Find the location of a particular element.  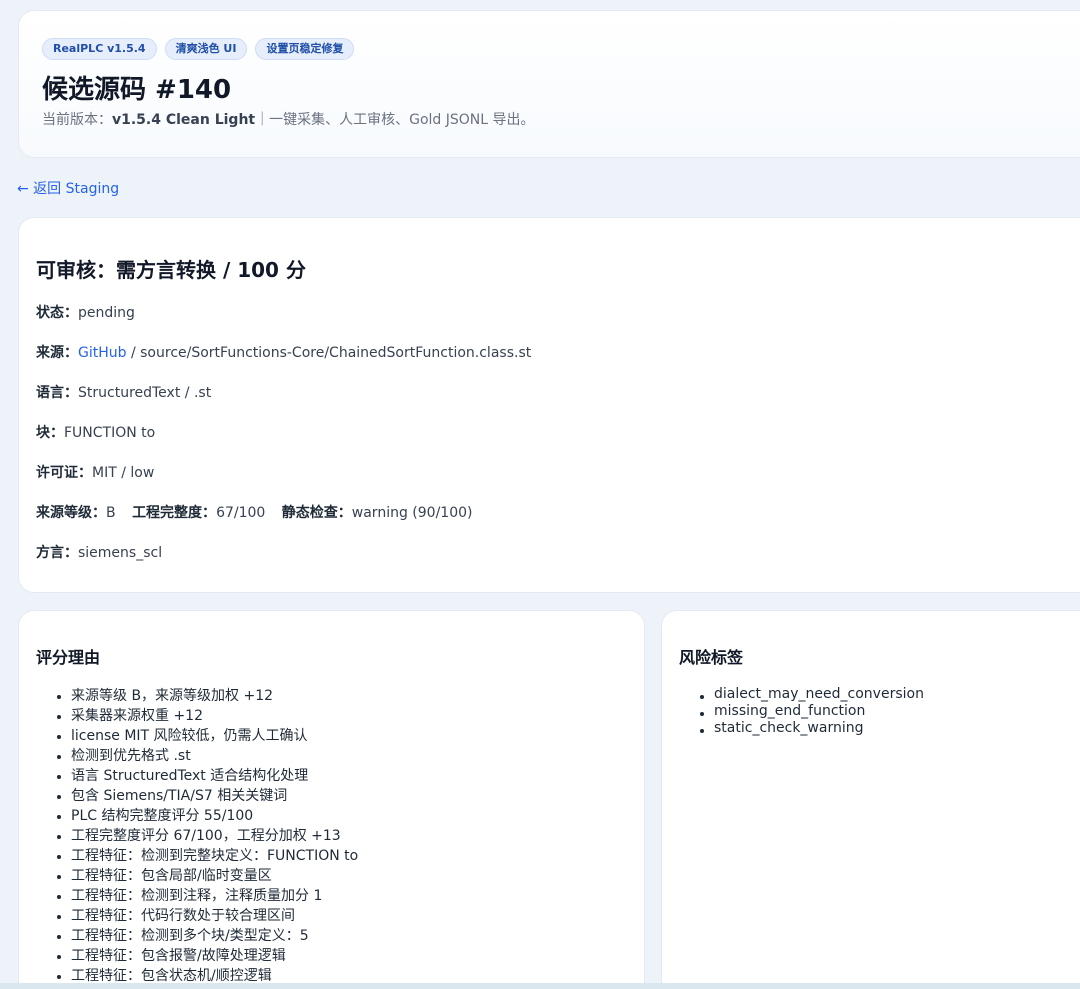

fix-badge: 设置页稳定修复 is located at coordinates (305, 49).